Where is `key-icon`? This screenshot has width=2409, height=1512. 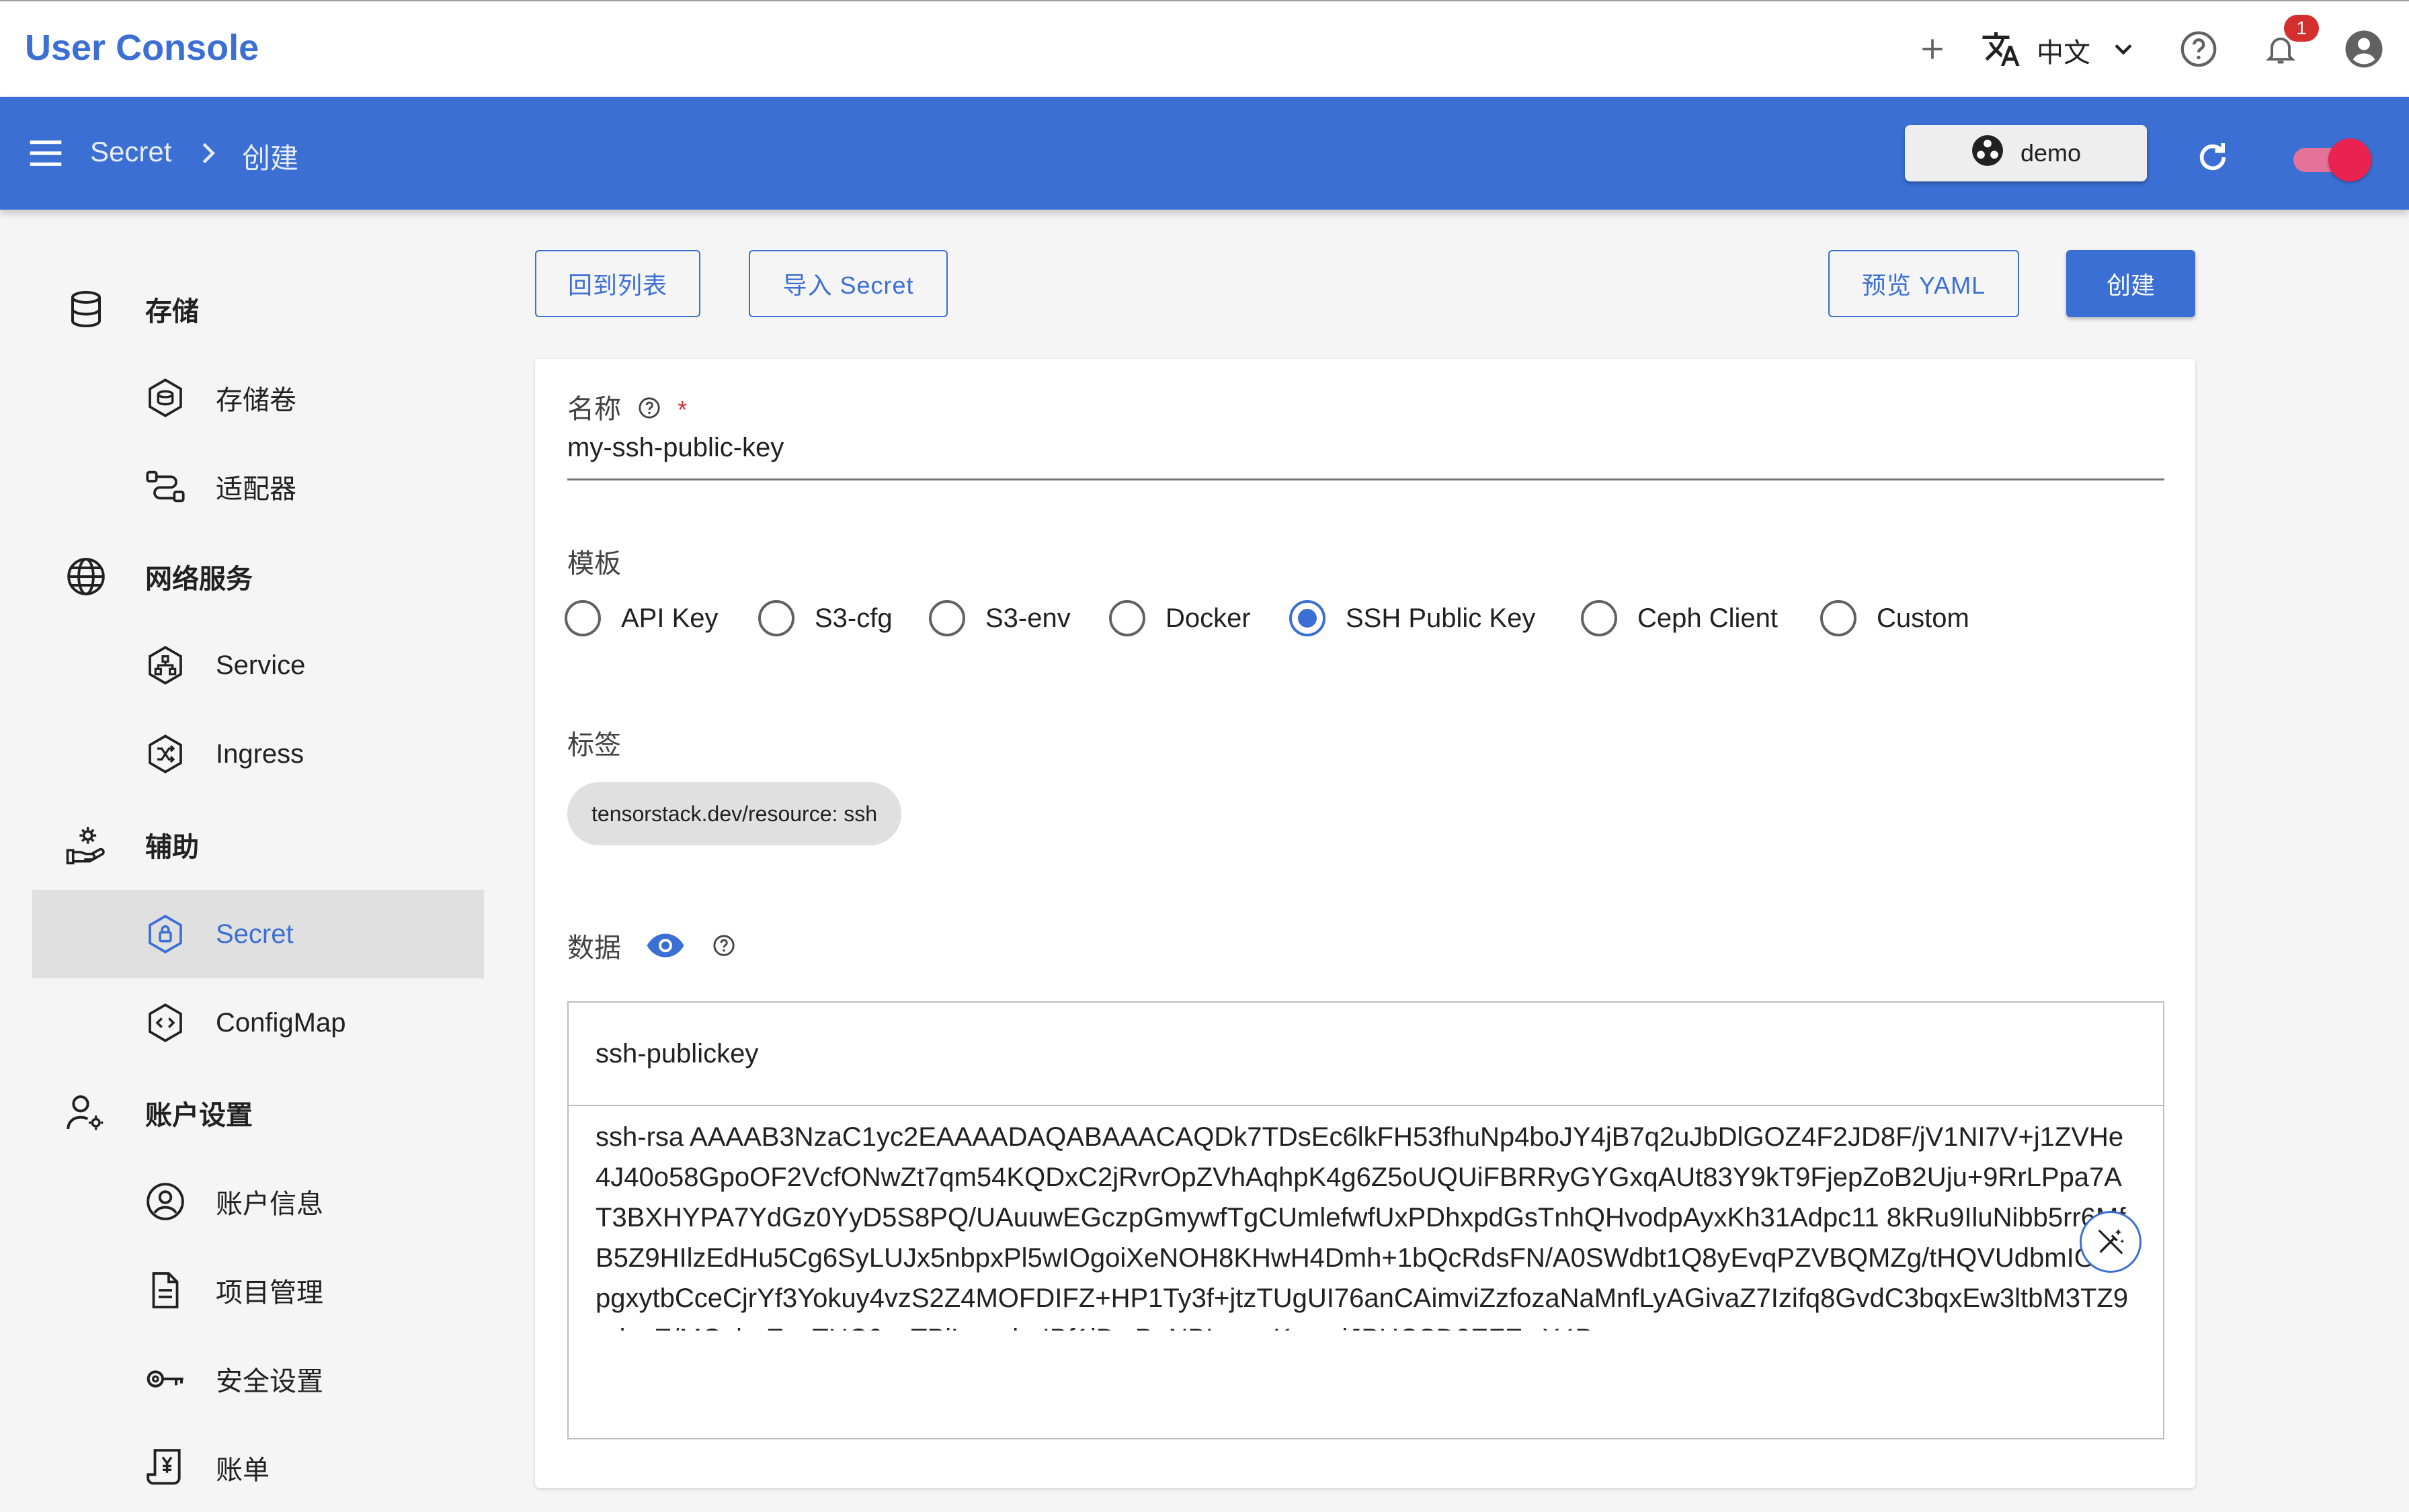 key-icon is located at coordinates (166, 1379).